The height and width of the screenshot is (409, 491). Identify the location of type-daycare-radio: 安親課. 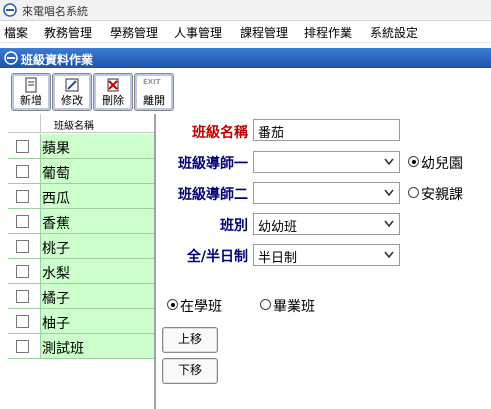
(448, 194).